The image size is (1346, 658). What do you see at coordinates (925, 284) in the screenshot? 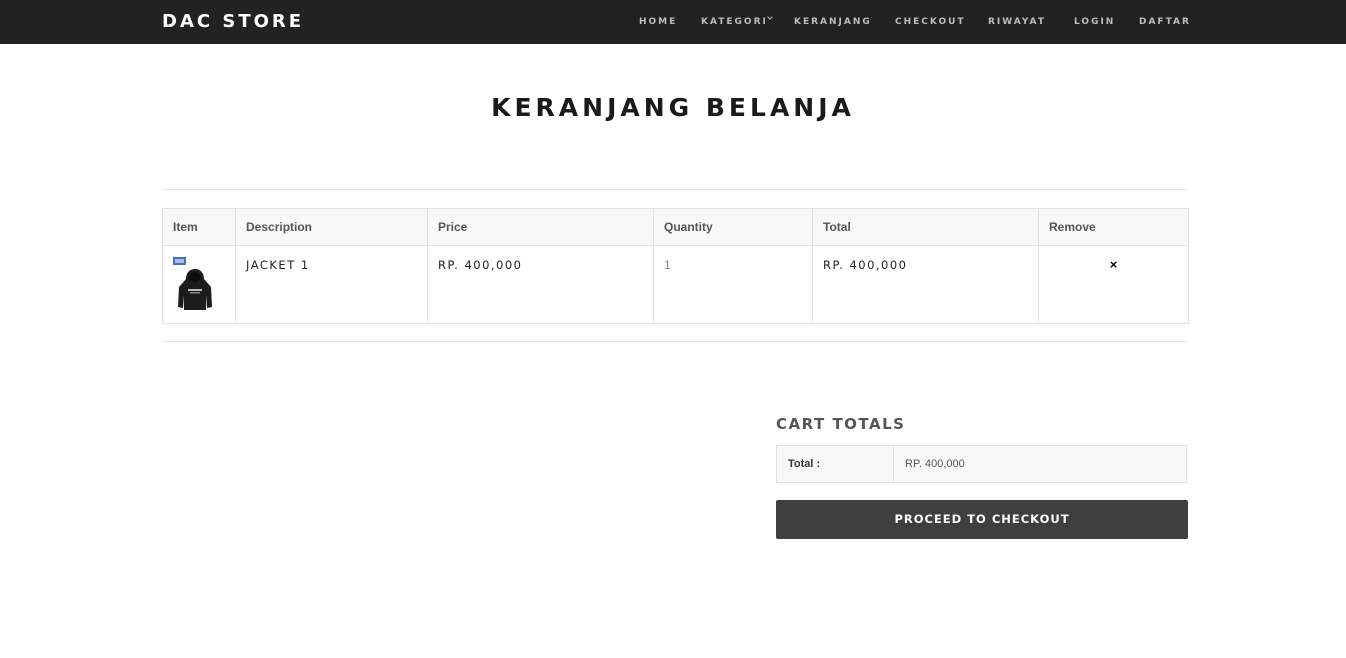
I see `cell-total: RP. 400,000` at bounding box center [925, 284].